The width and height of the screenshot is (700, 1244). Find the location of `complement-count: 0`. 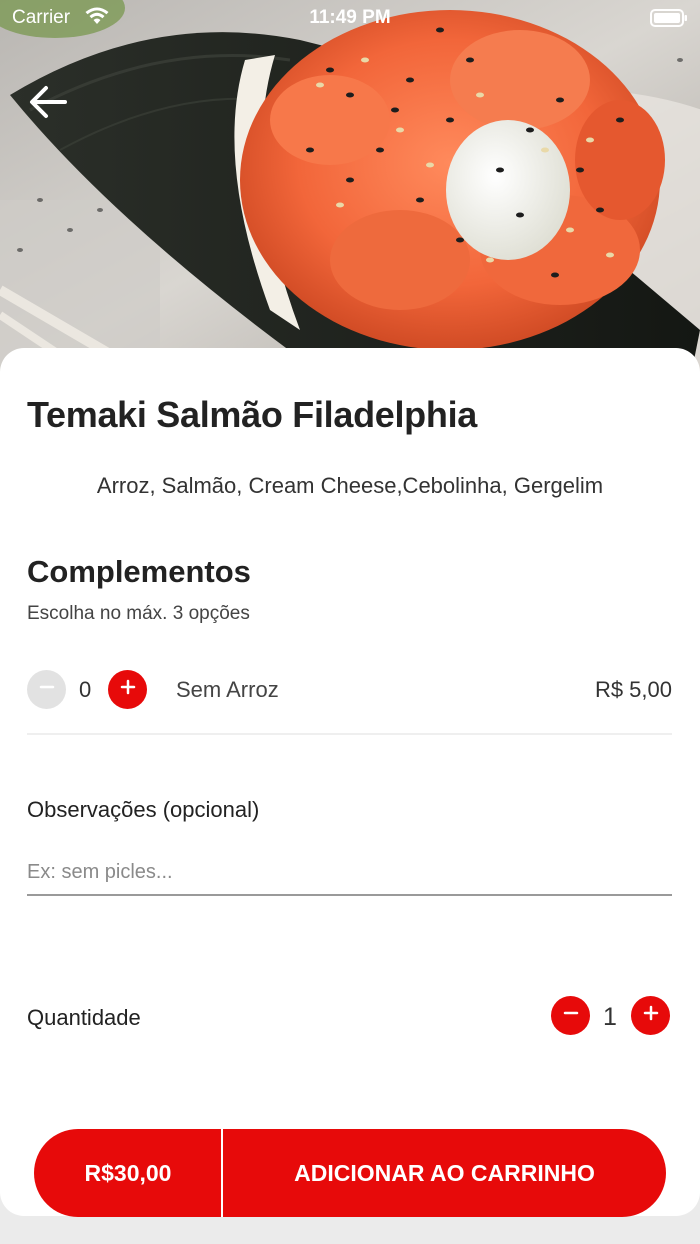

complement-count: 0 is located at coordinates (85, 689).